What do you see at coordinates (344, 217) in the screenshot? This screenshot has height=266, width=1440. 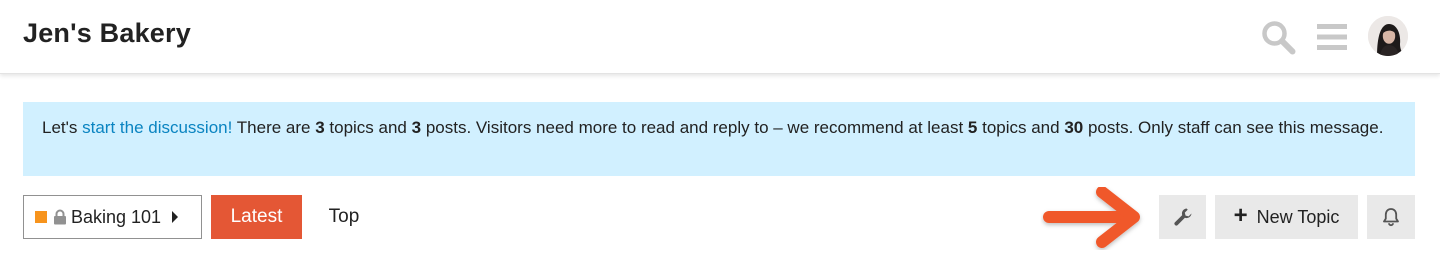 I see `tab-top: Top` at bounding box center [344, 217].